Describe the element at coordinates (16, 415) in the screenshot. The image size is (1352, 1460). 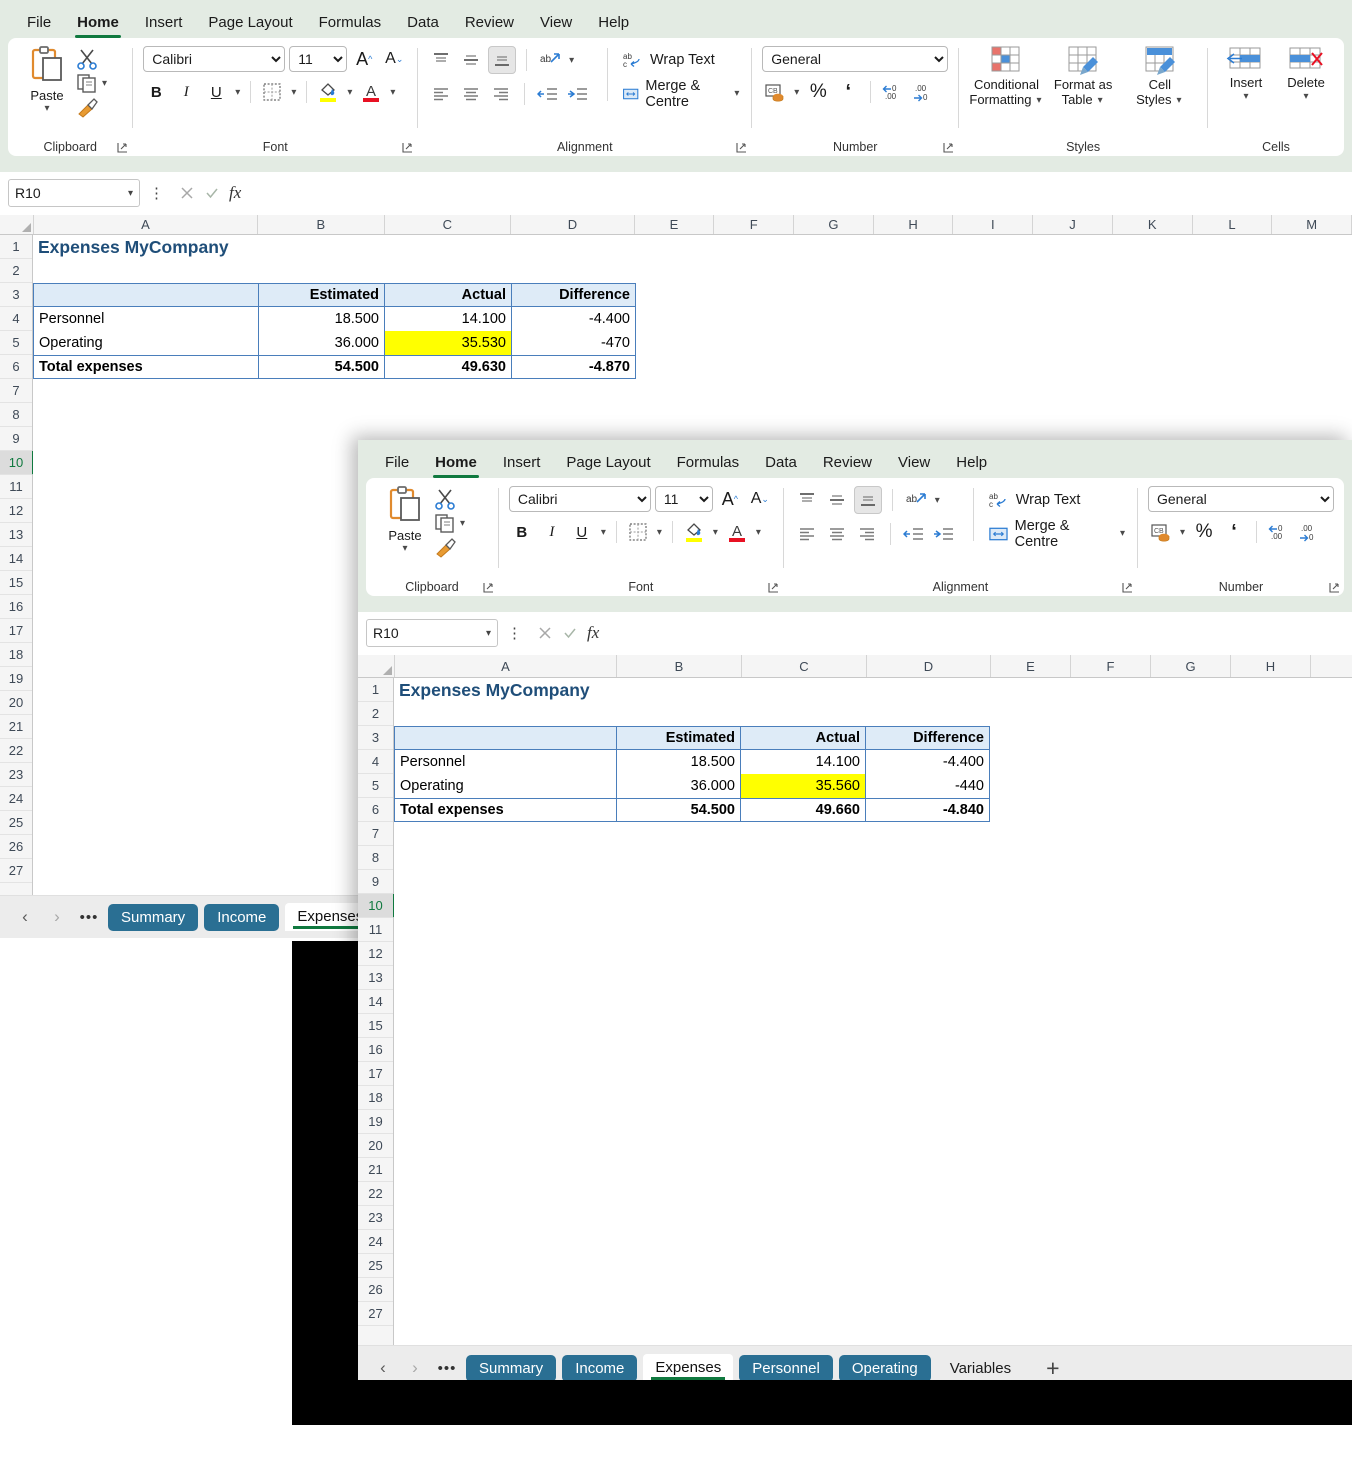
I see `row-header-8: 8` at that location.